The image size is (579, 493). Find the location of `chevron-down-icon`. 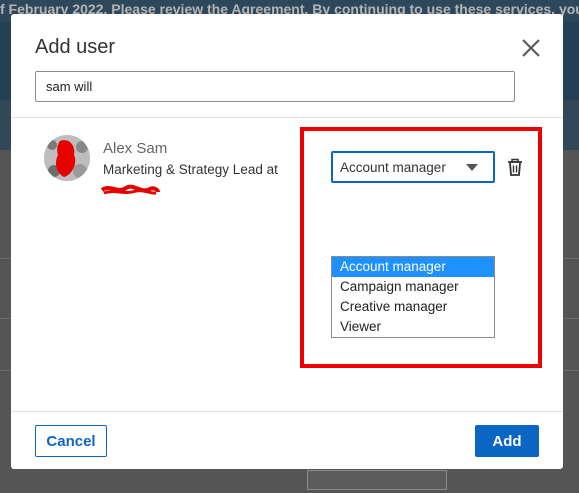

chevron-down-icon is located at coordinates (472, 167).